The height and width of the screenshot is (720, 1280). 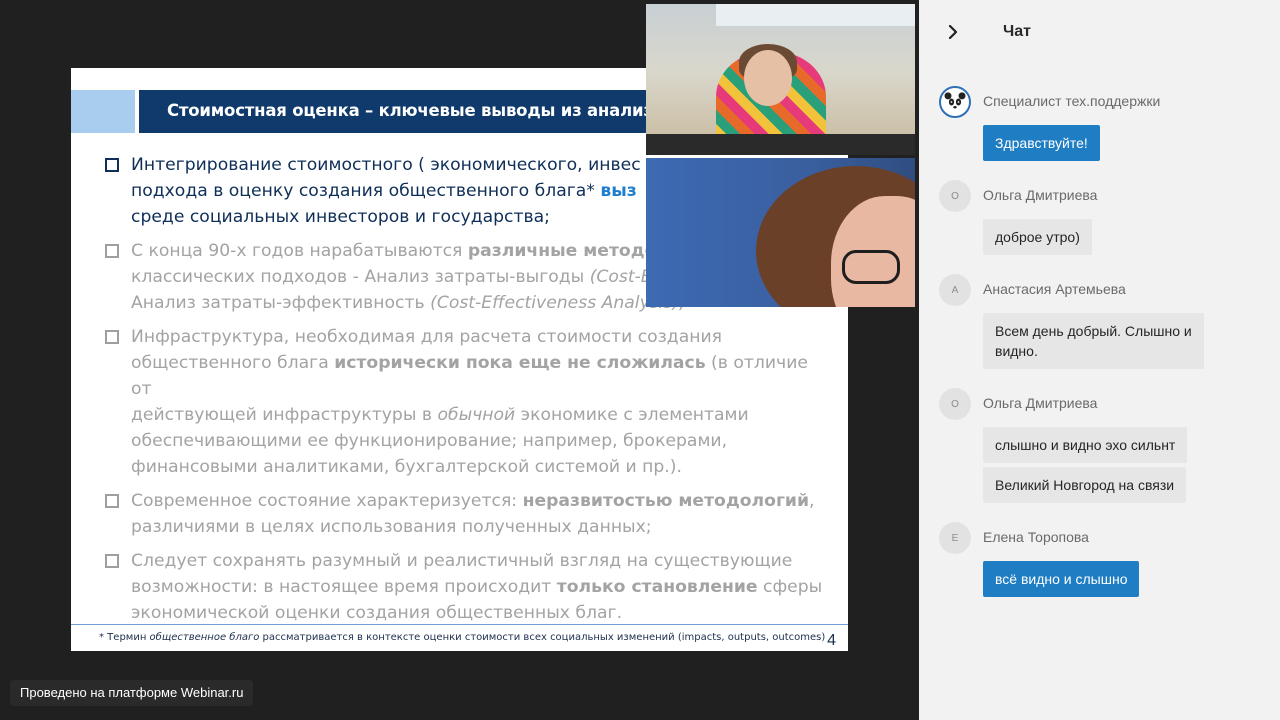 I want to click on message-bubble: Всем день добрый. Слышно и видно., so click(x=1093, y=341).